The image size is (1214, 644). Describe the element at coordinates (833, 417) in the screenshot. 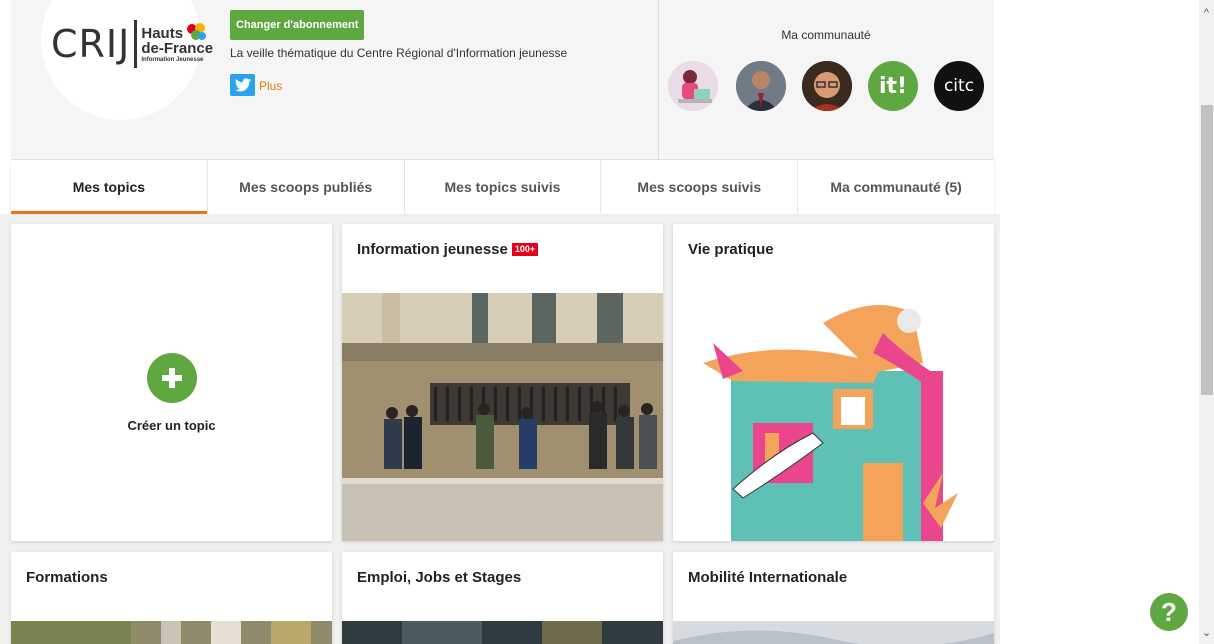

I see `topic-image-house-illustration` at that location.